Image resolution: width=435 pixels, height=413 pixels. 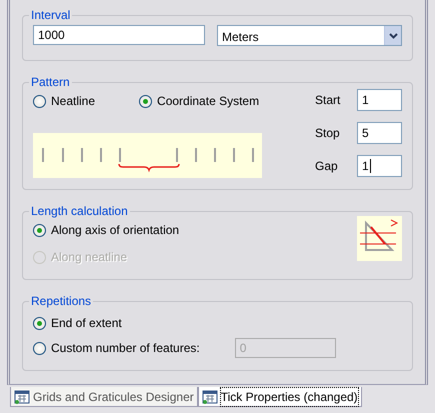 I want to click on input-field: 5, so click(x=379, y=133).